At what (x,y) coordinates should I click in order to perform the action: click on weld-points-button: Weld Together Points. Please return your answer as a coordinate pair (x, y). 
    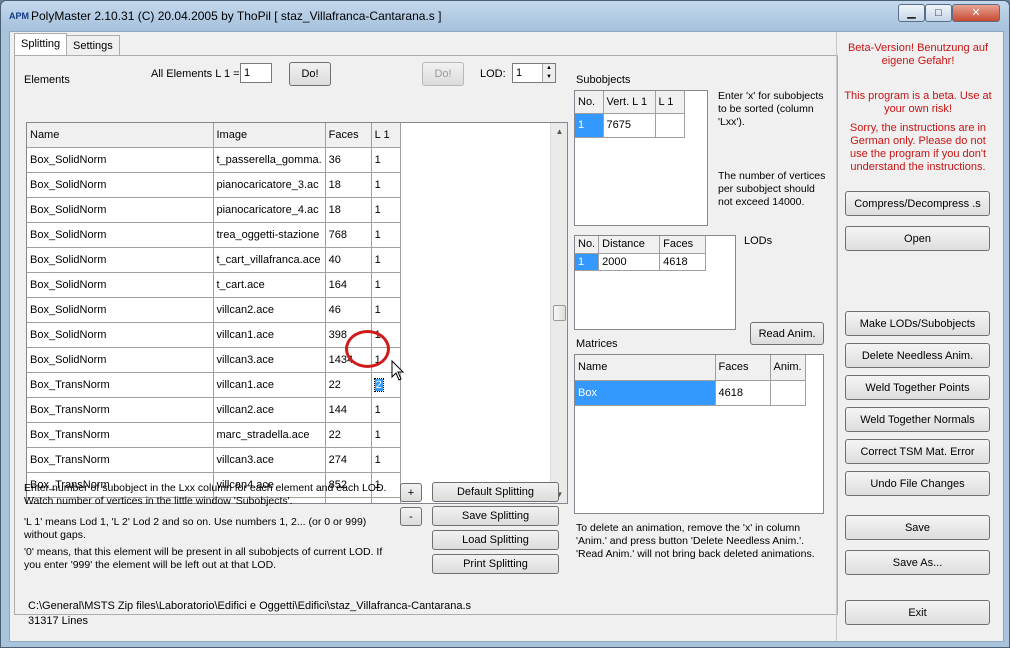
    Looking at the image, I should click on (917, 387).